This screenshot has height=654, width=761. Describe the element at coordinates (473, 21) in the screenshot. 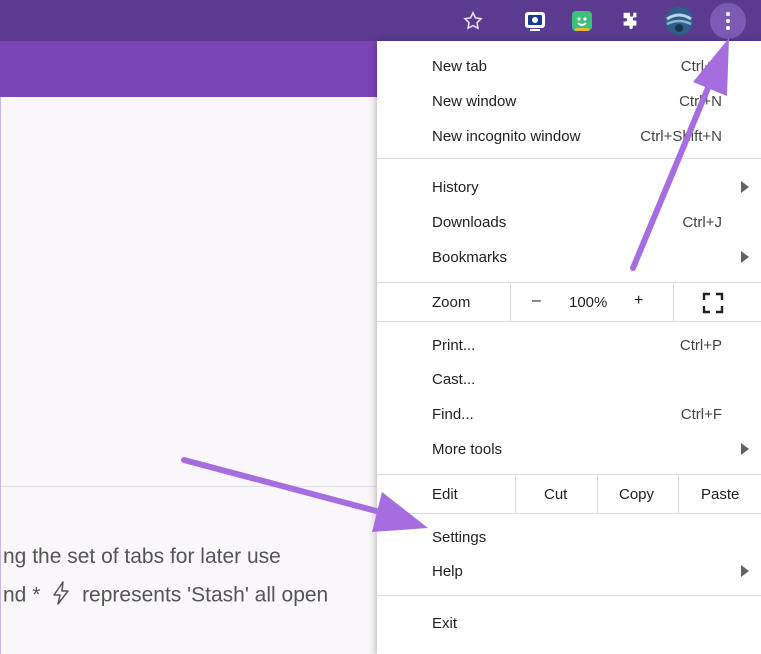

I see `star-icon` at that location.